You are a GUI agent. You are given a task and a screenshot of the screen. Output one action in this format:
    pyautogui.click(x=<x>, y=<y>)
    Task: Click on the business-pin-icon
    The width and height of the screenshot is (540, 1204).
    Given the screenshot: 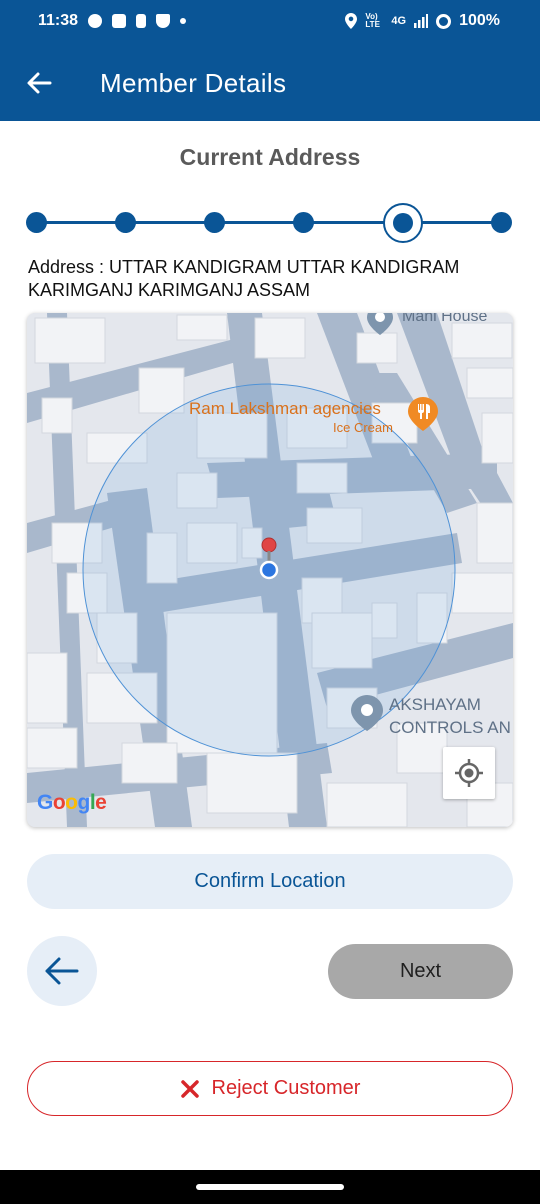 What is the action you would take?
    pyautogui.click(x=367, y=713)
    